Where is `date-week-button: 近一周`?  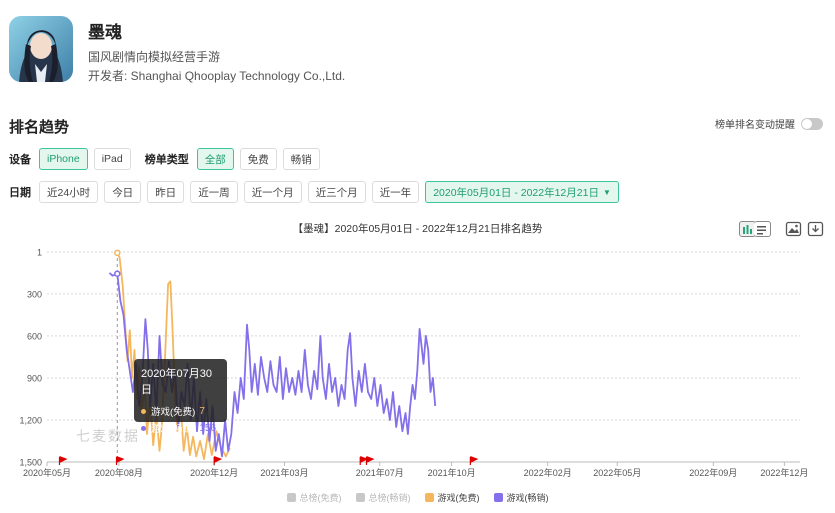
date-week-button: 近一周 is located at coordinates (214, 192).